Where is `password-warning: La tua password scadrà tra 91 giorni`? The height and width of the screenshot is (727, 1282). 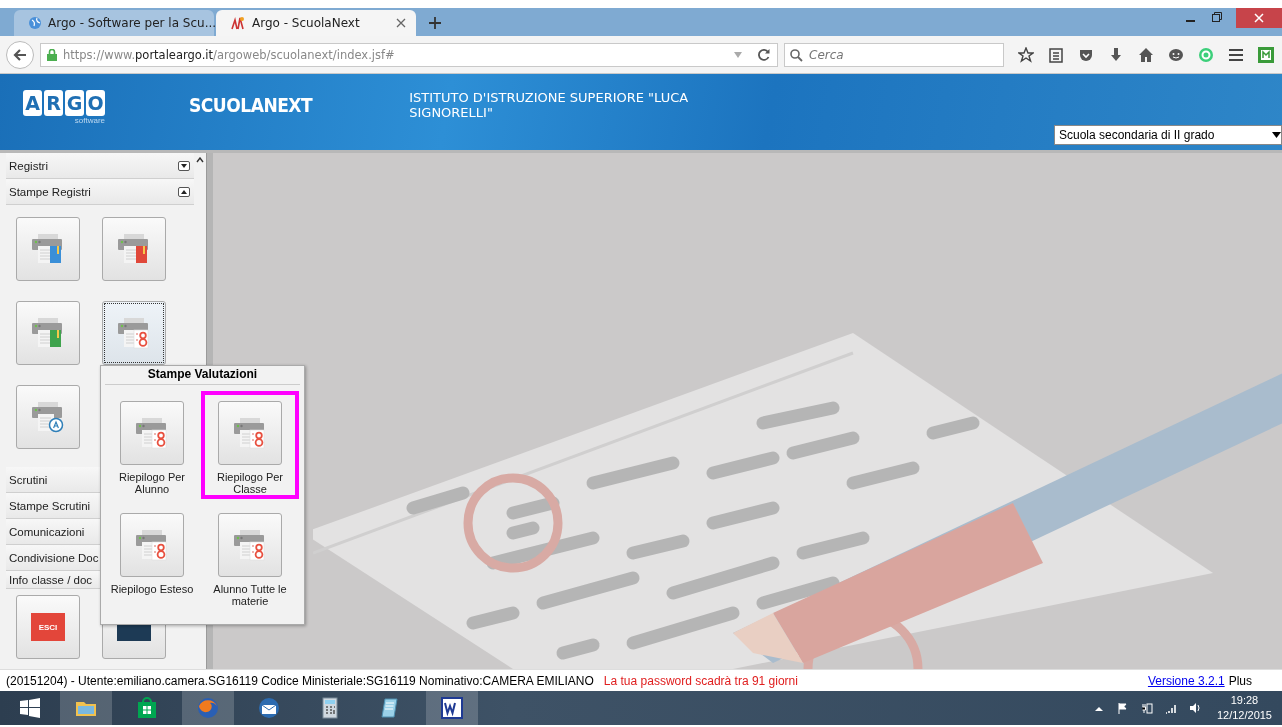 password-warning: La tua password scadrà tra 91 giorni is located at coordinates (700, 680).